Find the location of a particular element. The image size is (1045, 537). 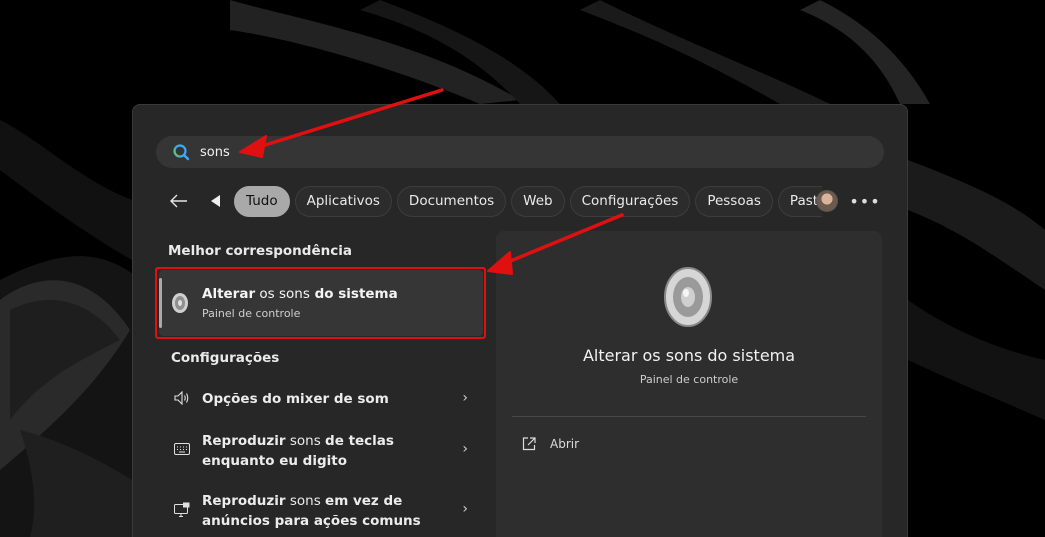

search-query: sons is located at coordinates (215, 152).